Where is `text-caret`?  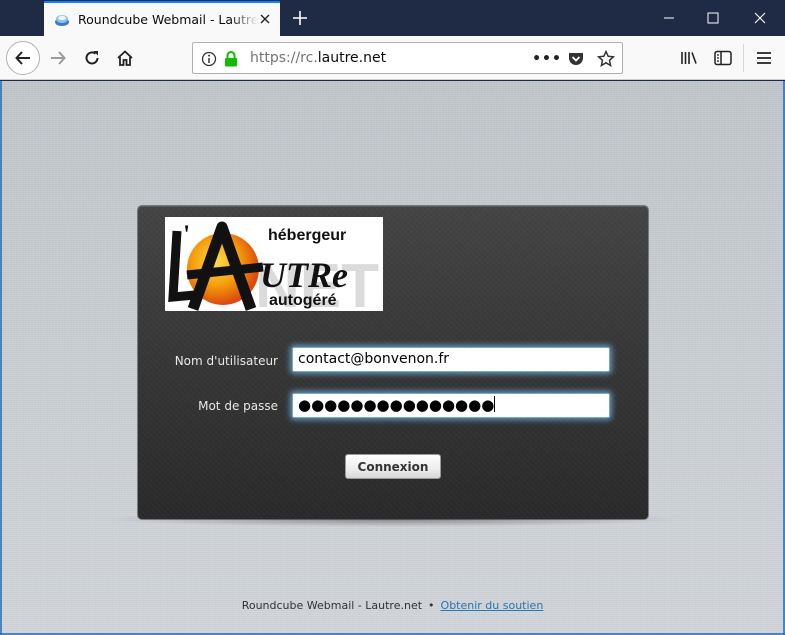
text-caret is located at coordinates (495, 404).